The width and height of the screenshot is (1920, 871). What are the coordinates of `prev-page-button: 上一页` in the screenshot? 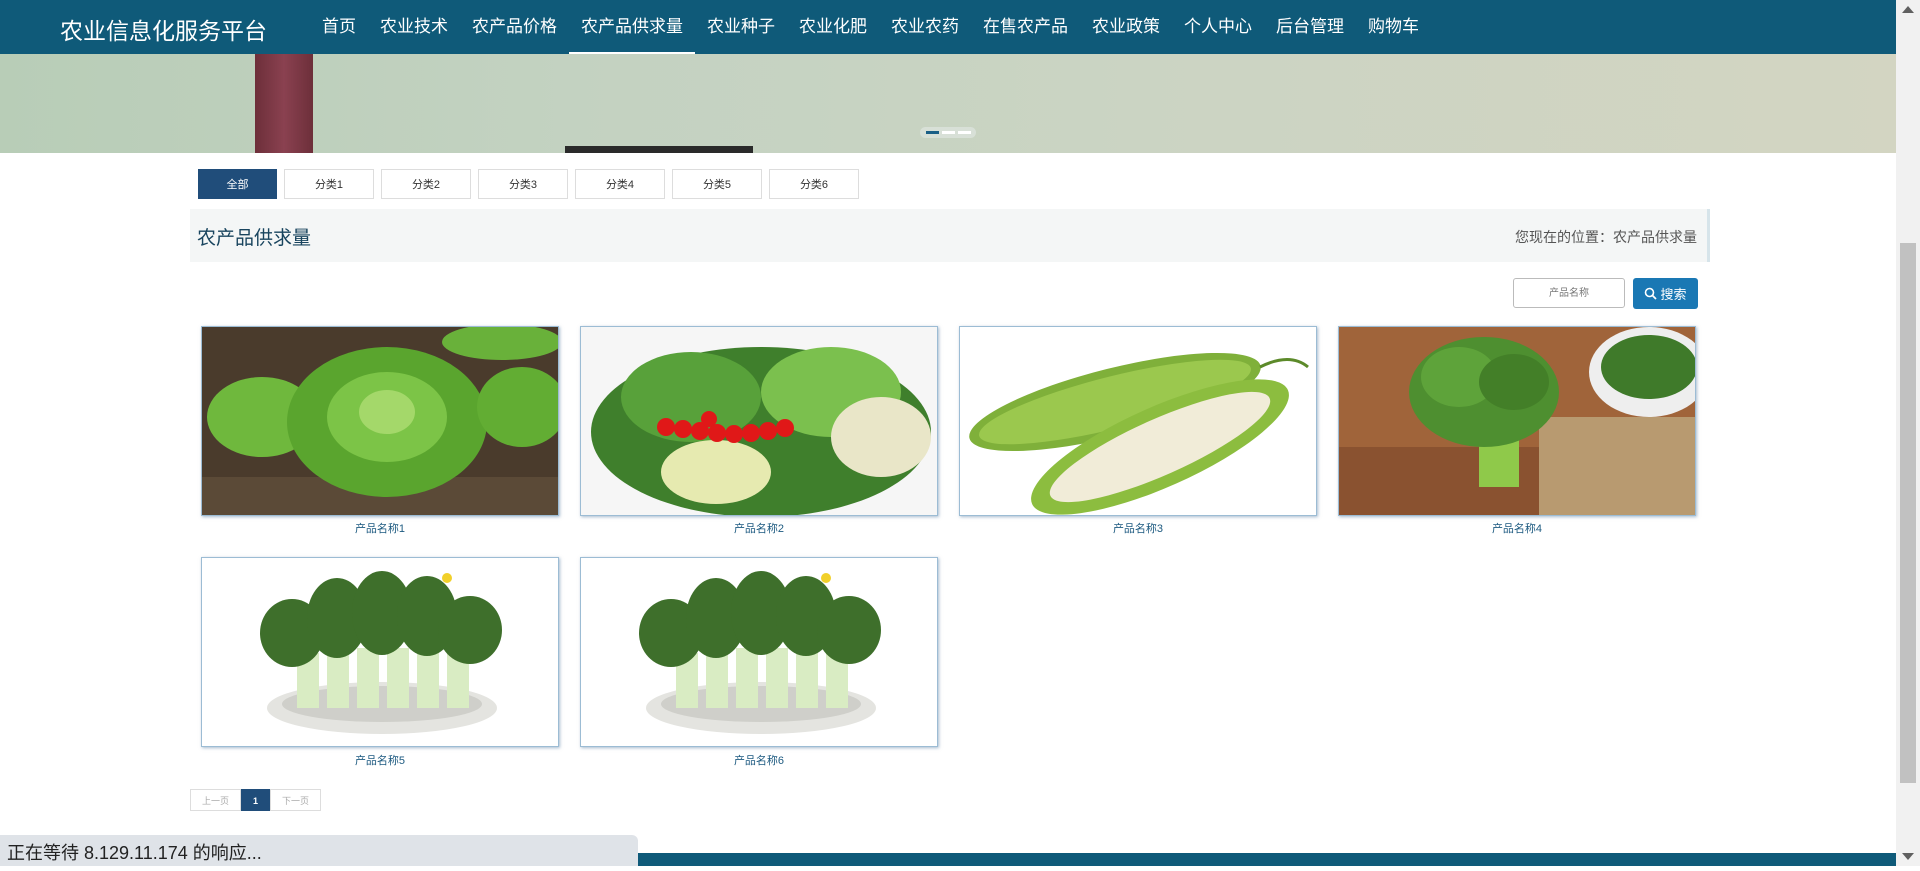 It's located at (215, 800).